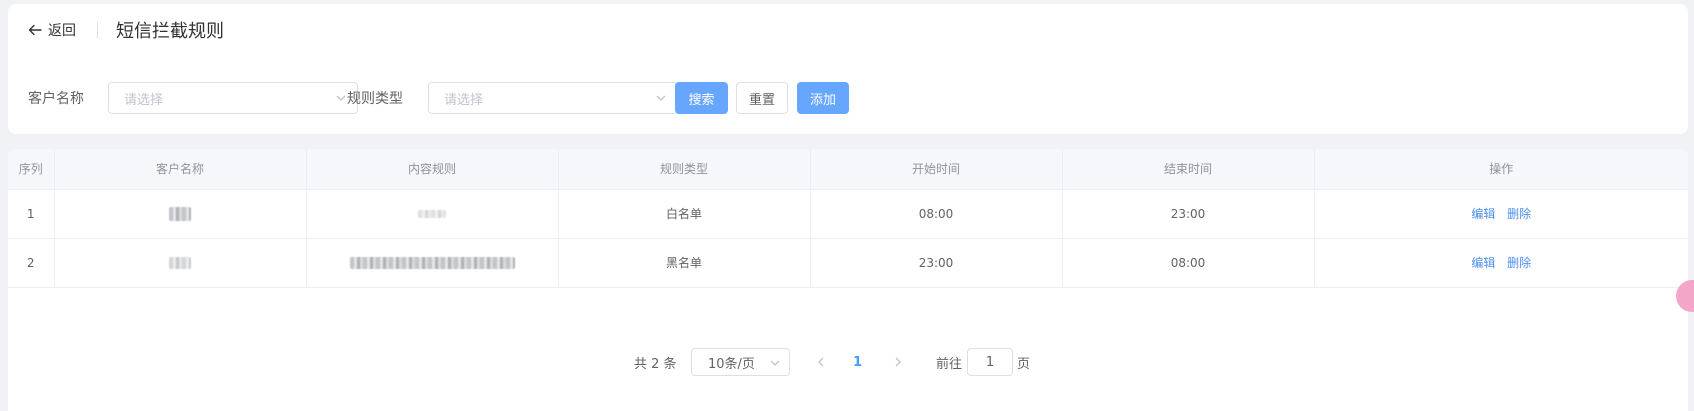 This screenshot has width=1694, height=411. Describe the element at coordinates (553, 98) in the screenshot. I see `rule-type-select: 请选择` at that location.